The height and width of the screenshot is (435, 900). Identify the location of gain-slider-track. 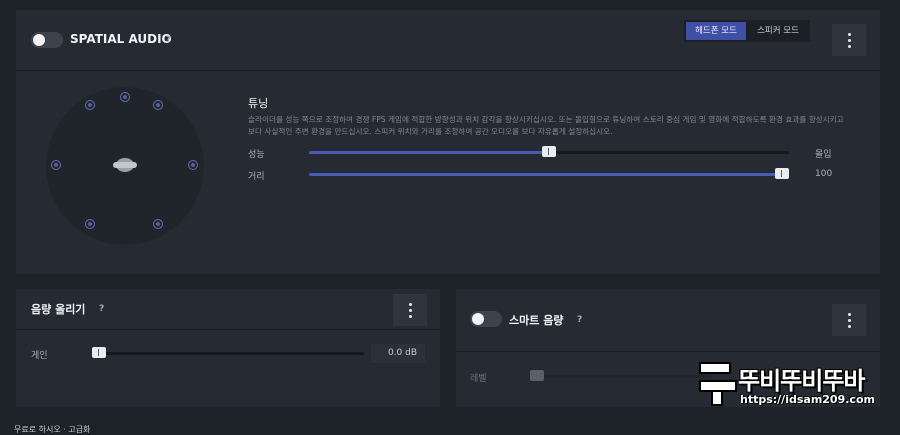
(228, 353).